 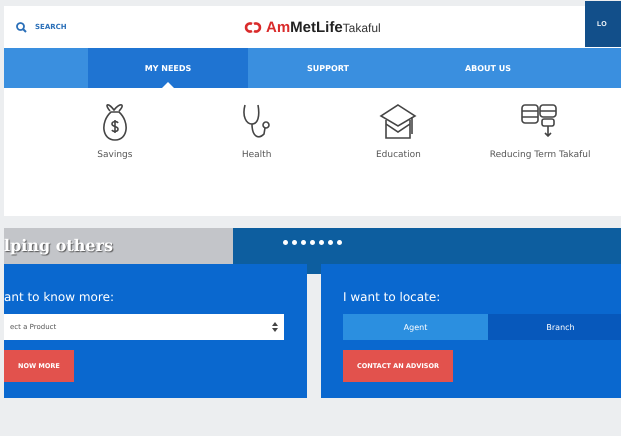 What do you see at coordinates (398, 155) in the screenshot?
I see `need-label: Education` at bounding box center [398, 155].